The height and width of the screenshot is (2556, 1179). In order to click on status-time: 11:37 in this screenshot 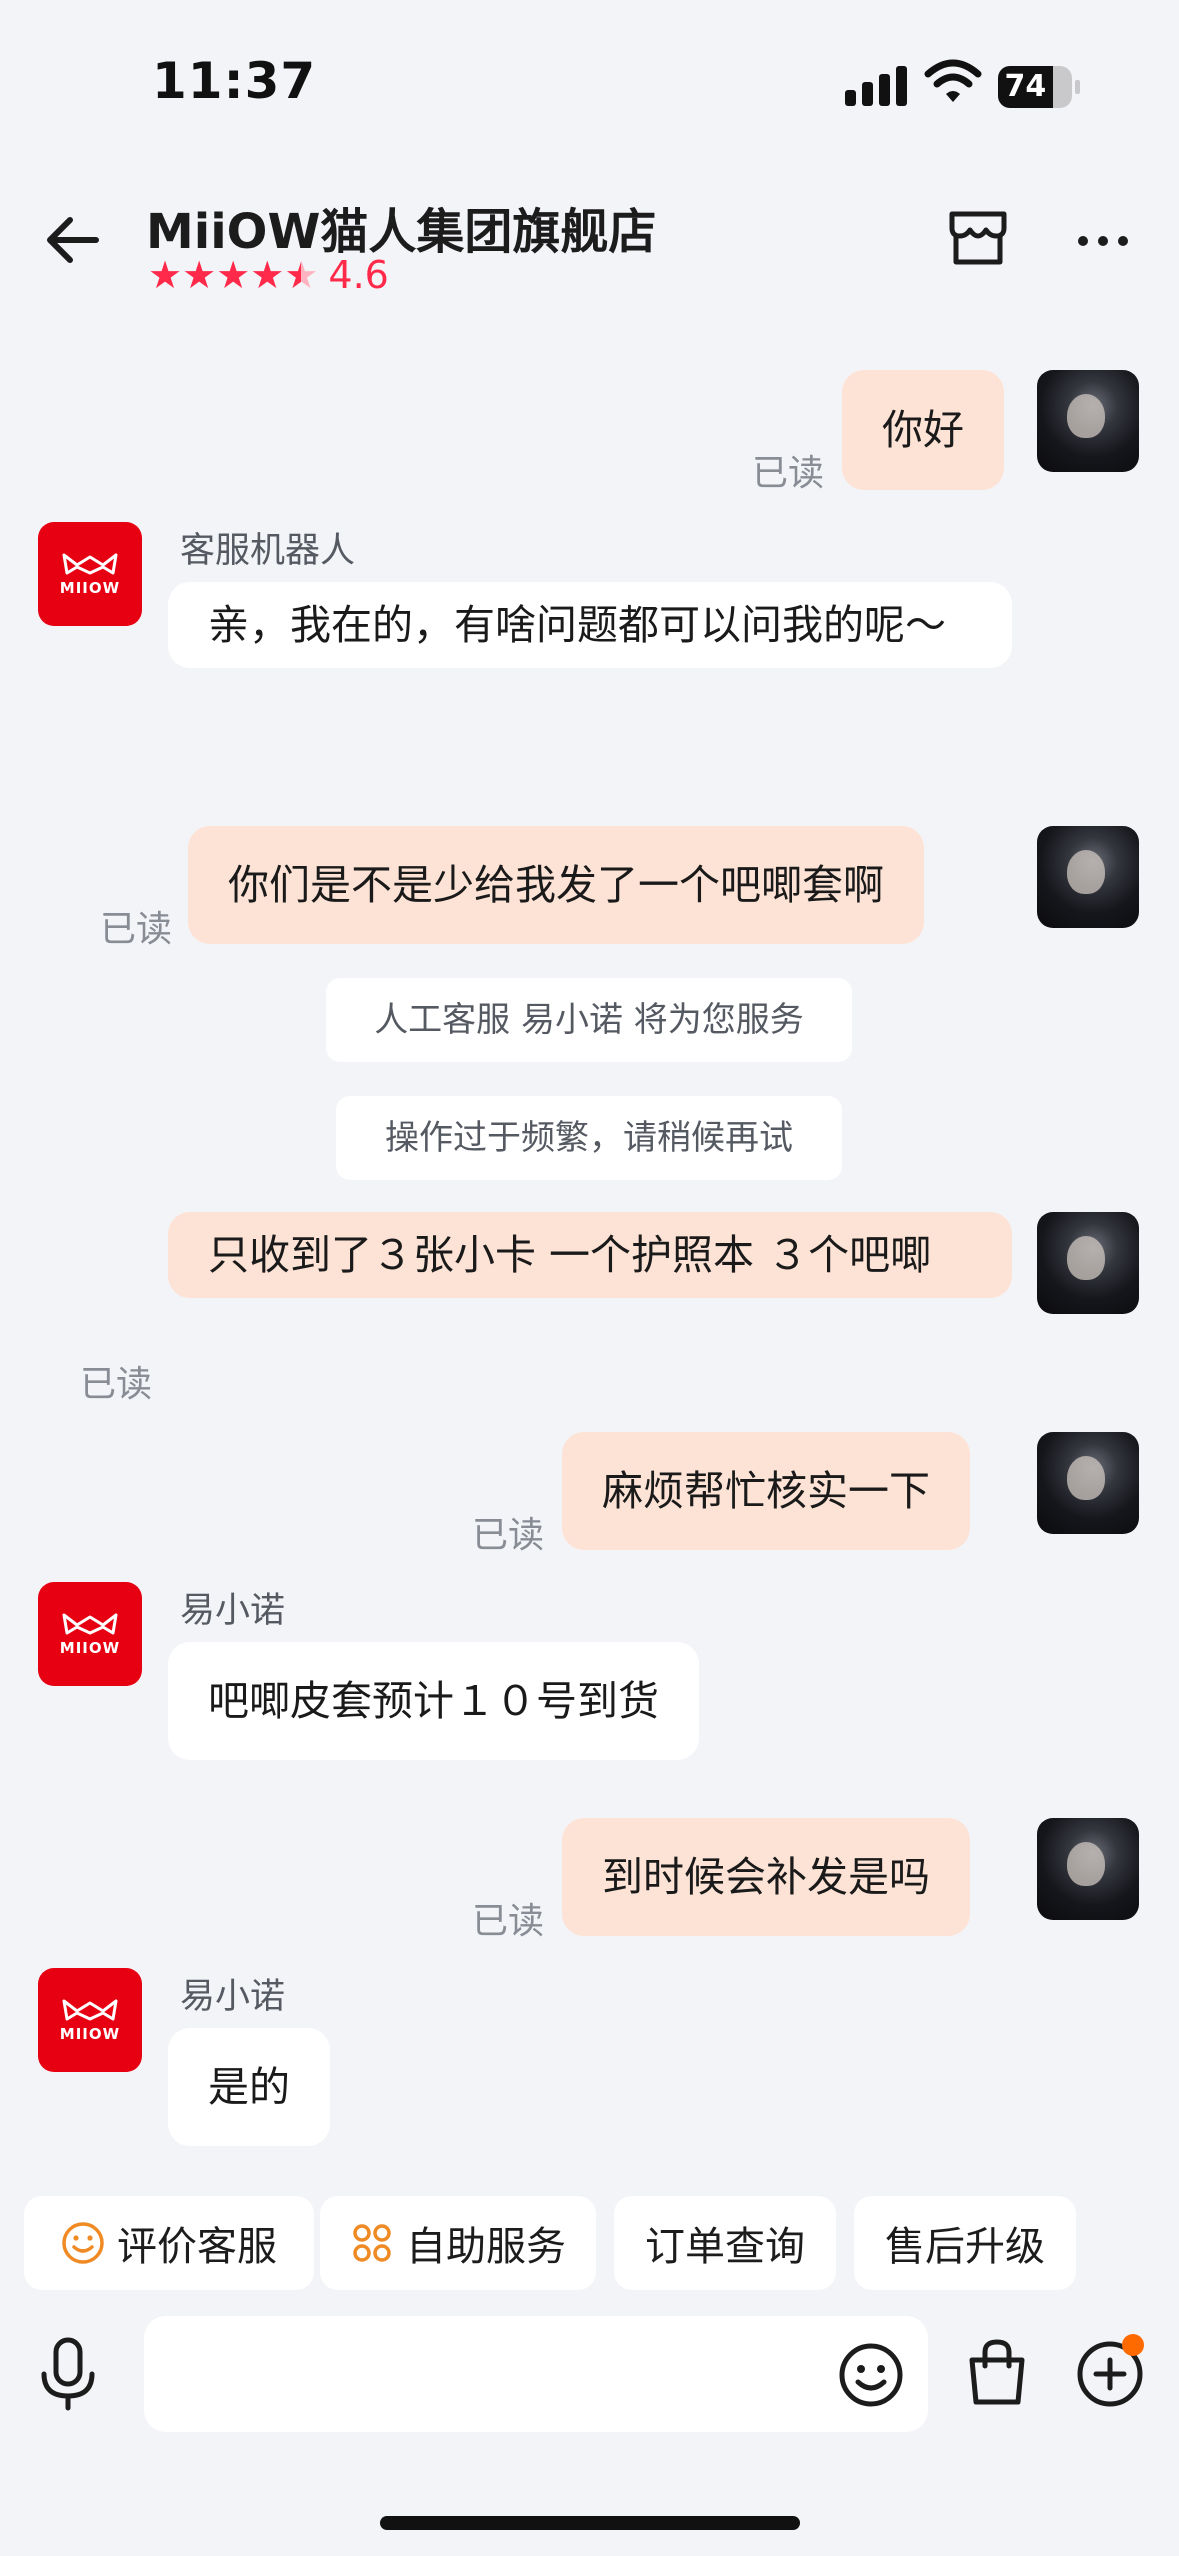, I will do `click(234, 81)`.